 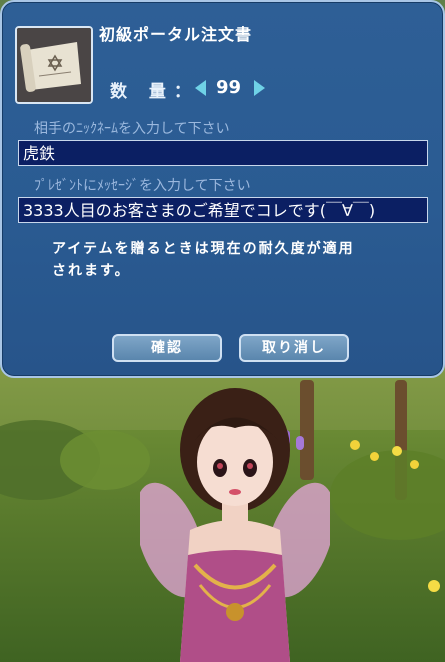 What do you see at coordinates (167, 348) in the screenshot?
I see `confirm-button: 確認` at bounding box center [167, 348].